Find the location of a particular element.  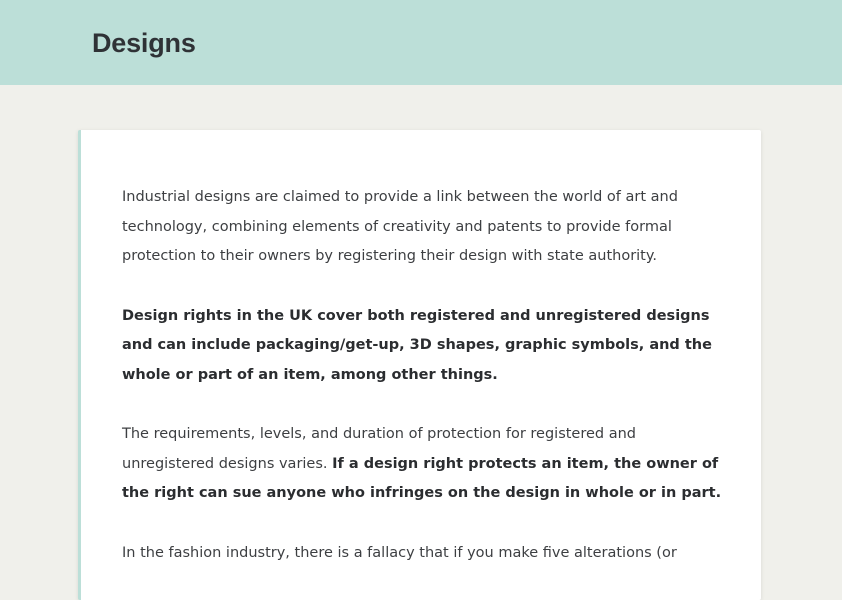

page-title: Designs is located at coordinates (144, 43).